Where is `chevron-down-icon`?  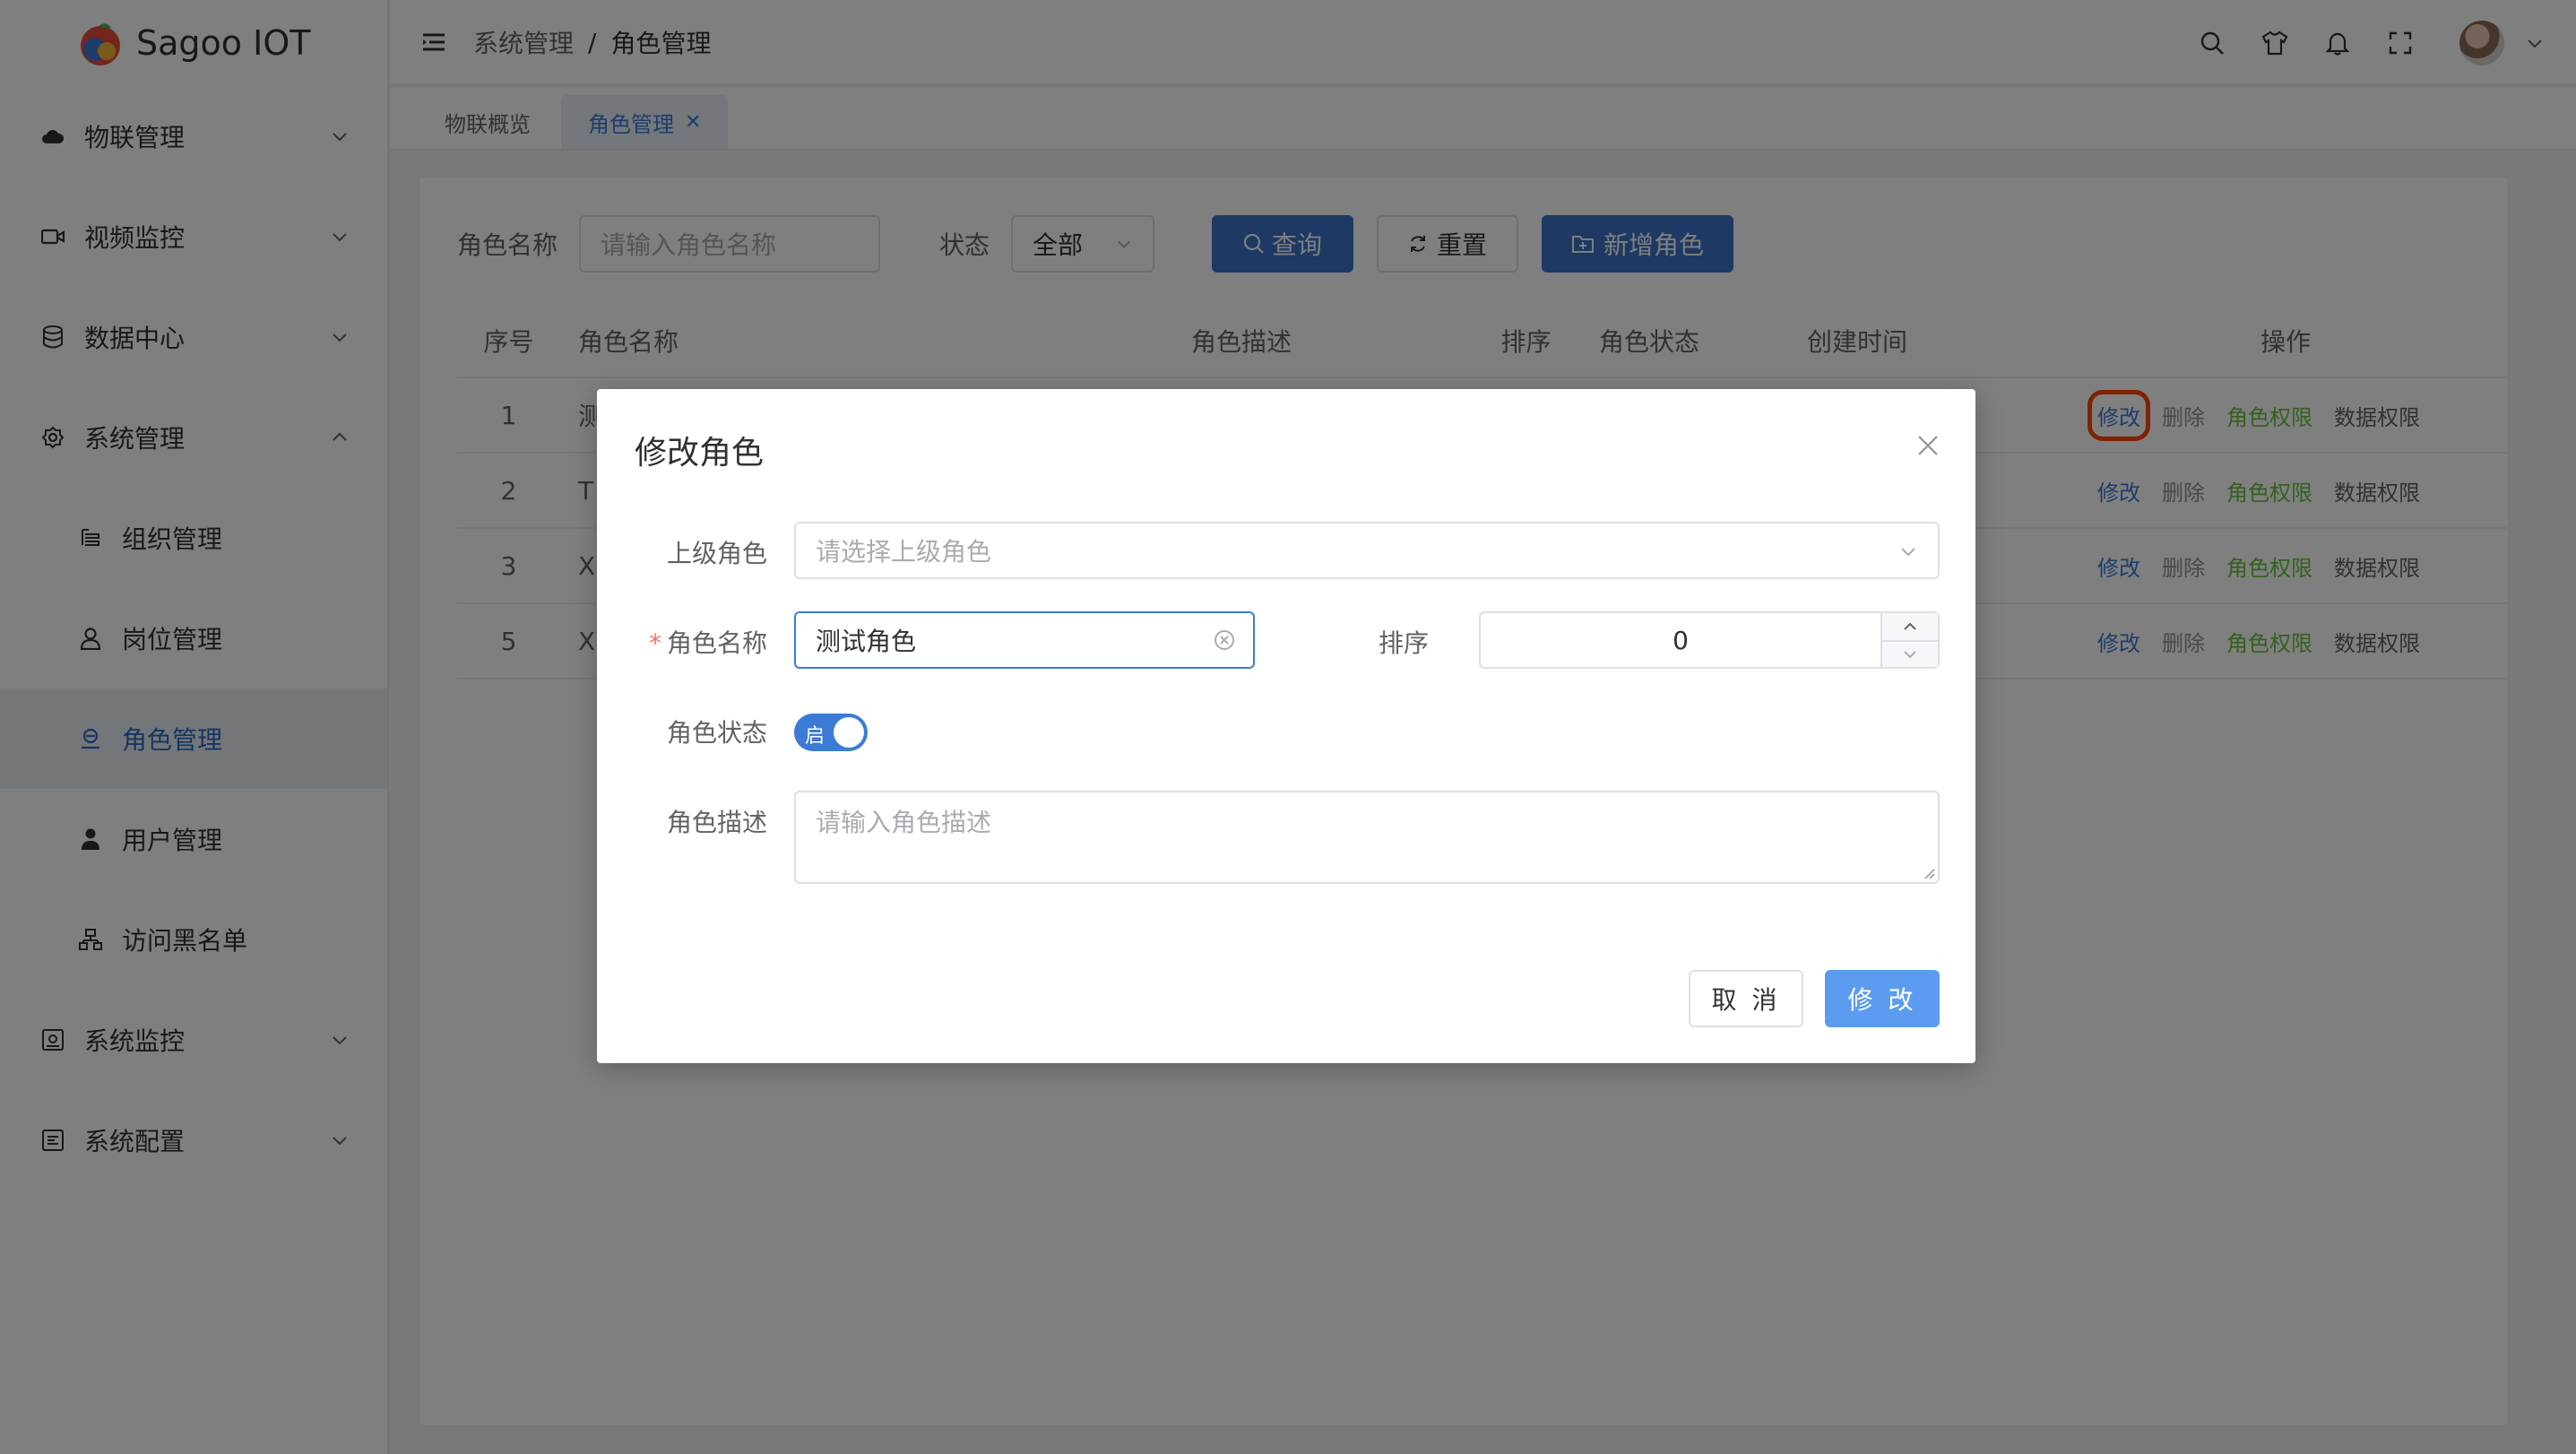 chevron-down-icon is located at coordinates (1908, 552).